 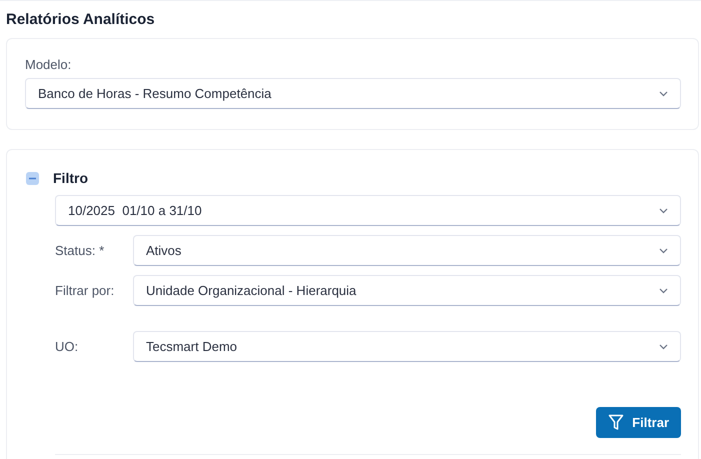 What do you see at coordinates (85, 290) in the screenshot?
I see `field-label: Filtrar por:` at bounding box center [85, 290].